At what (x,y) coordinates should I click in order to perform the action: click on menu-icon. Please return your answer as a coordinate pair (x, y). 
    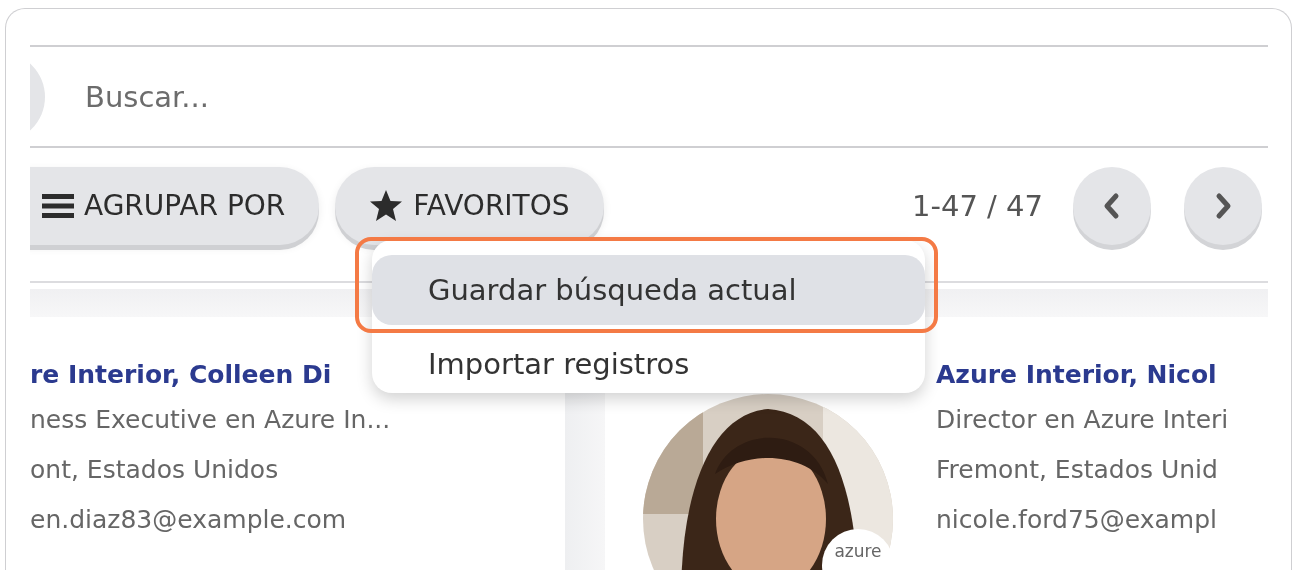
    Looking at the image, I should click on (58, 205).